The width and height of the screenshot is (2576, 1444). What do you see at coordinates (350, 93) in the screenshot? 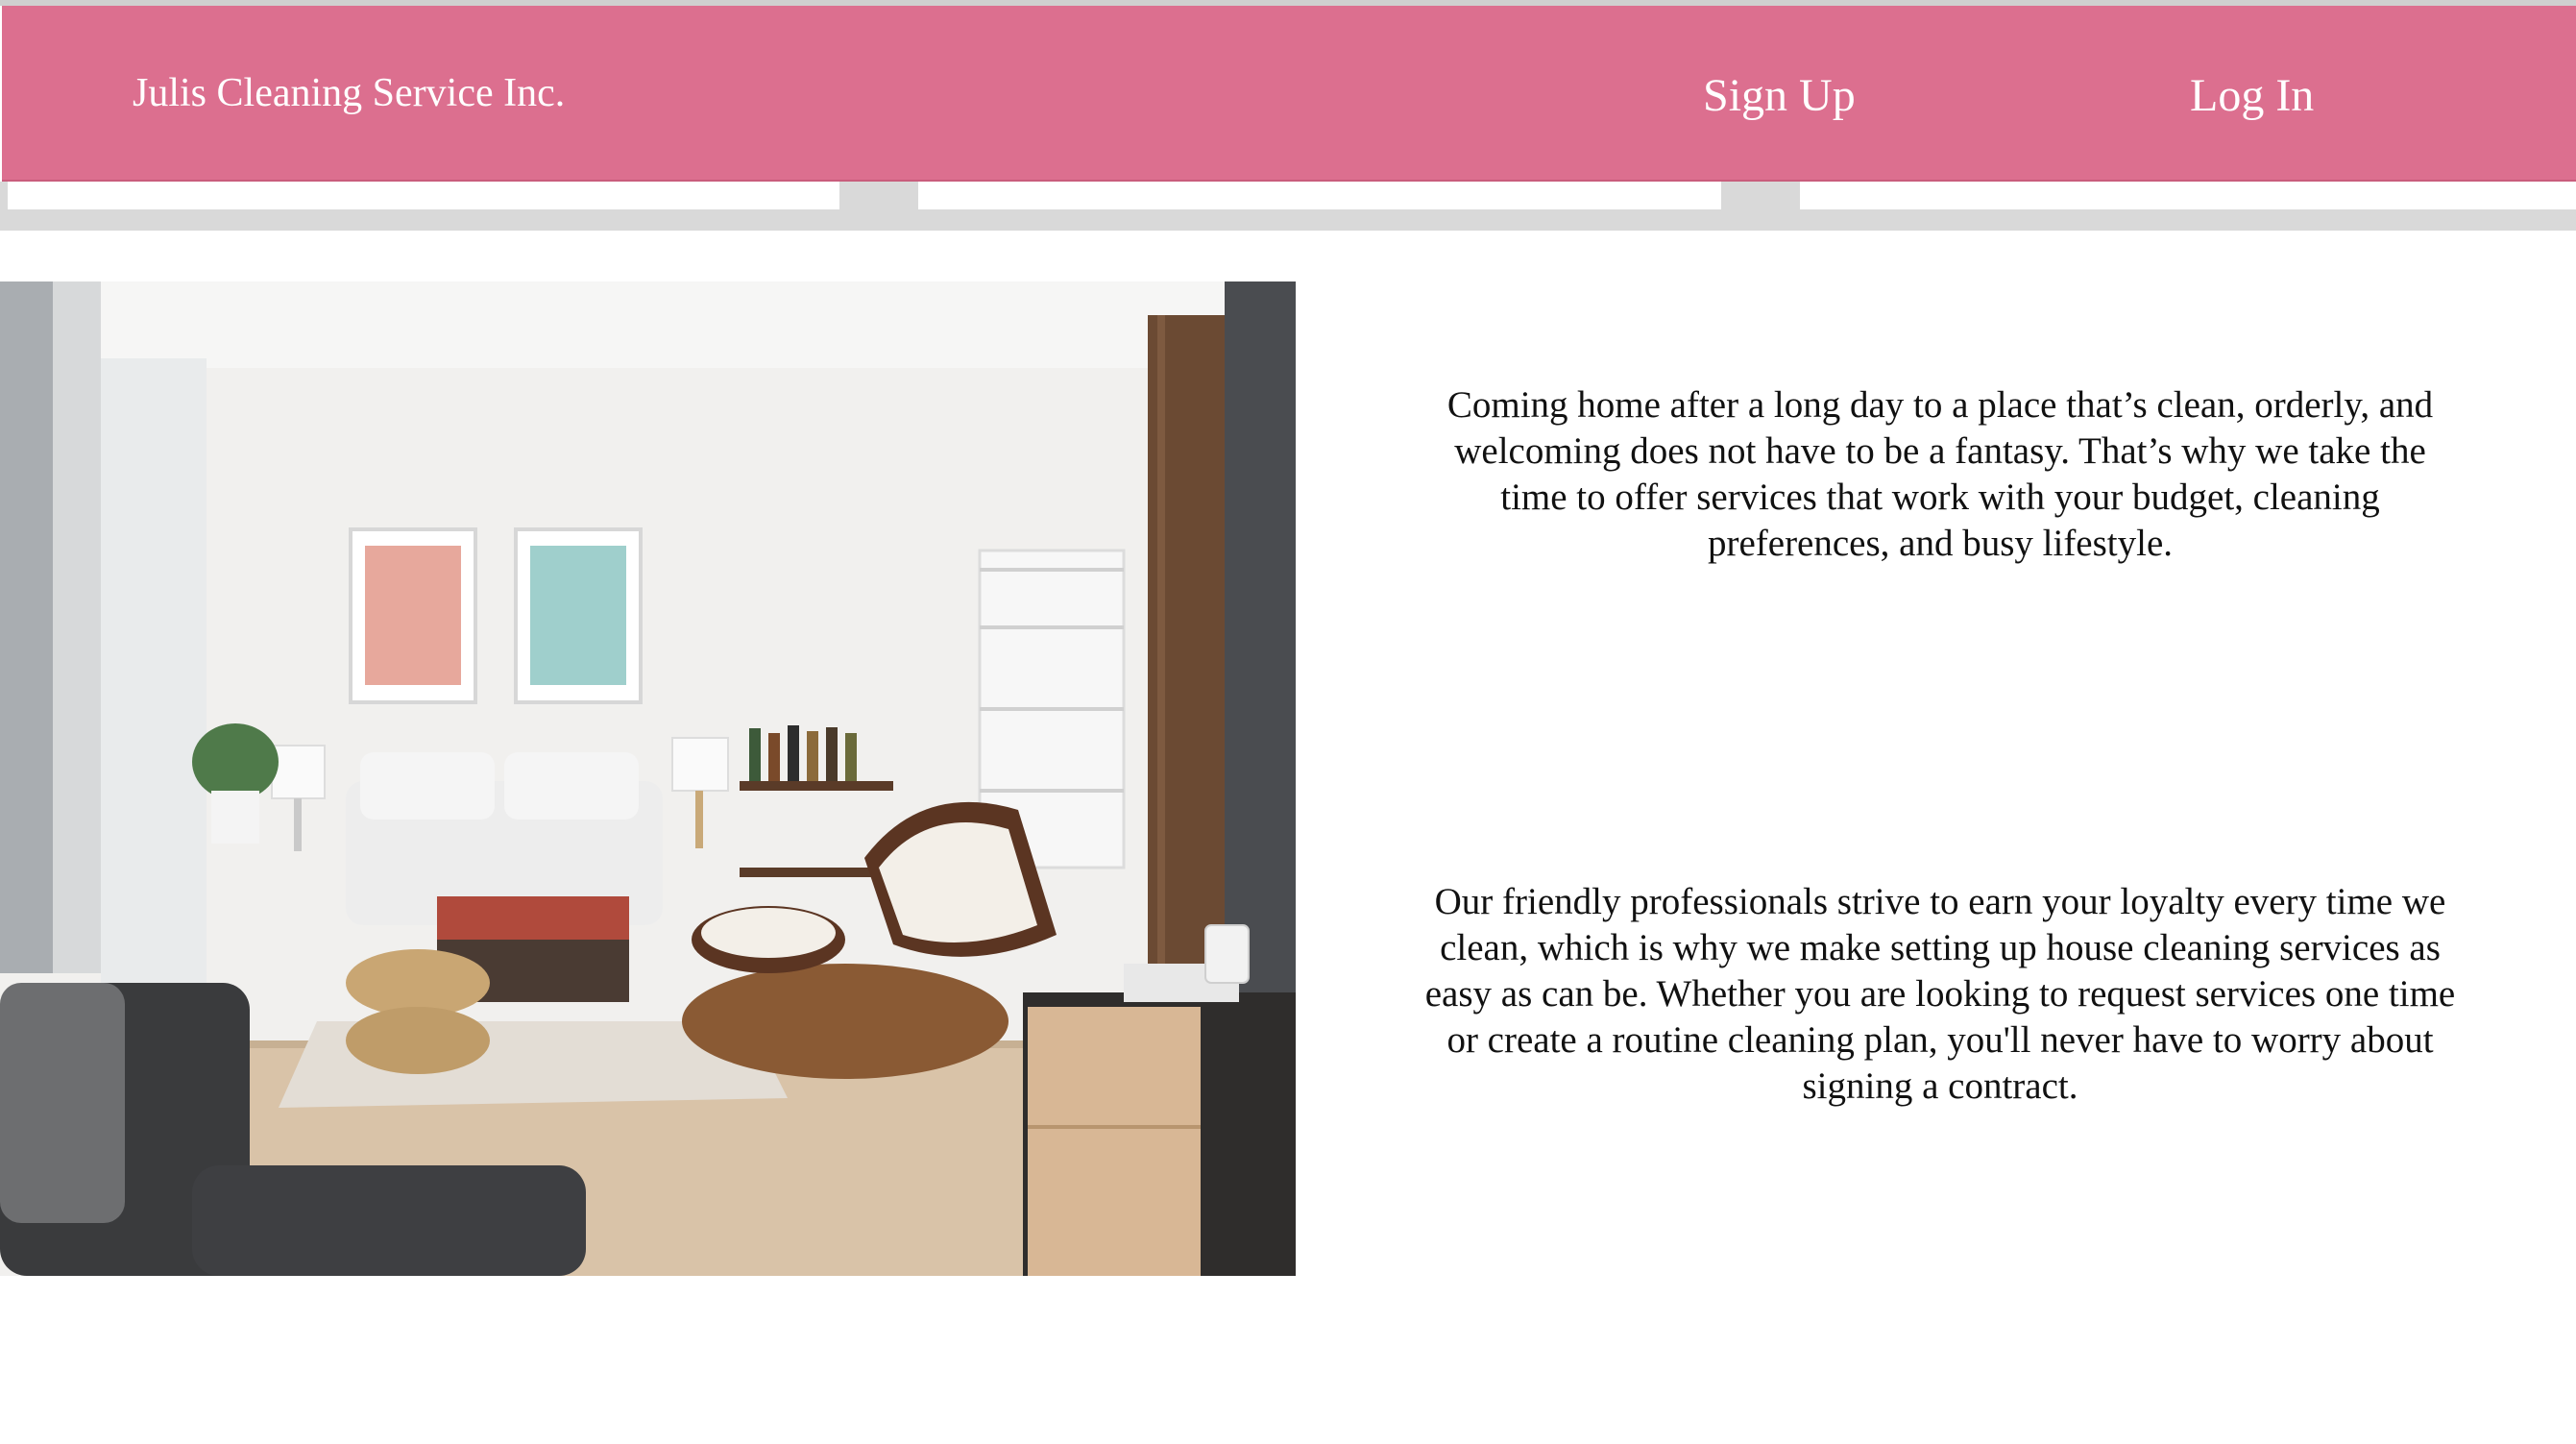
I see `brand-name: Julis Cleaning Service Inc.` at bounding box center [350, 93].